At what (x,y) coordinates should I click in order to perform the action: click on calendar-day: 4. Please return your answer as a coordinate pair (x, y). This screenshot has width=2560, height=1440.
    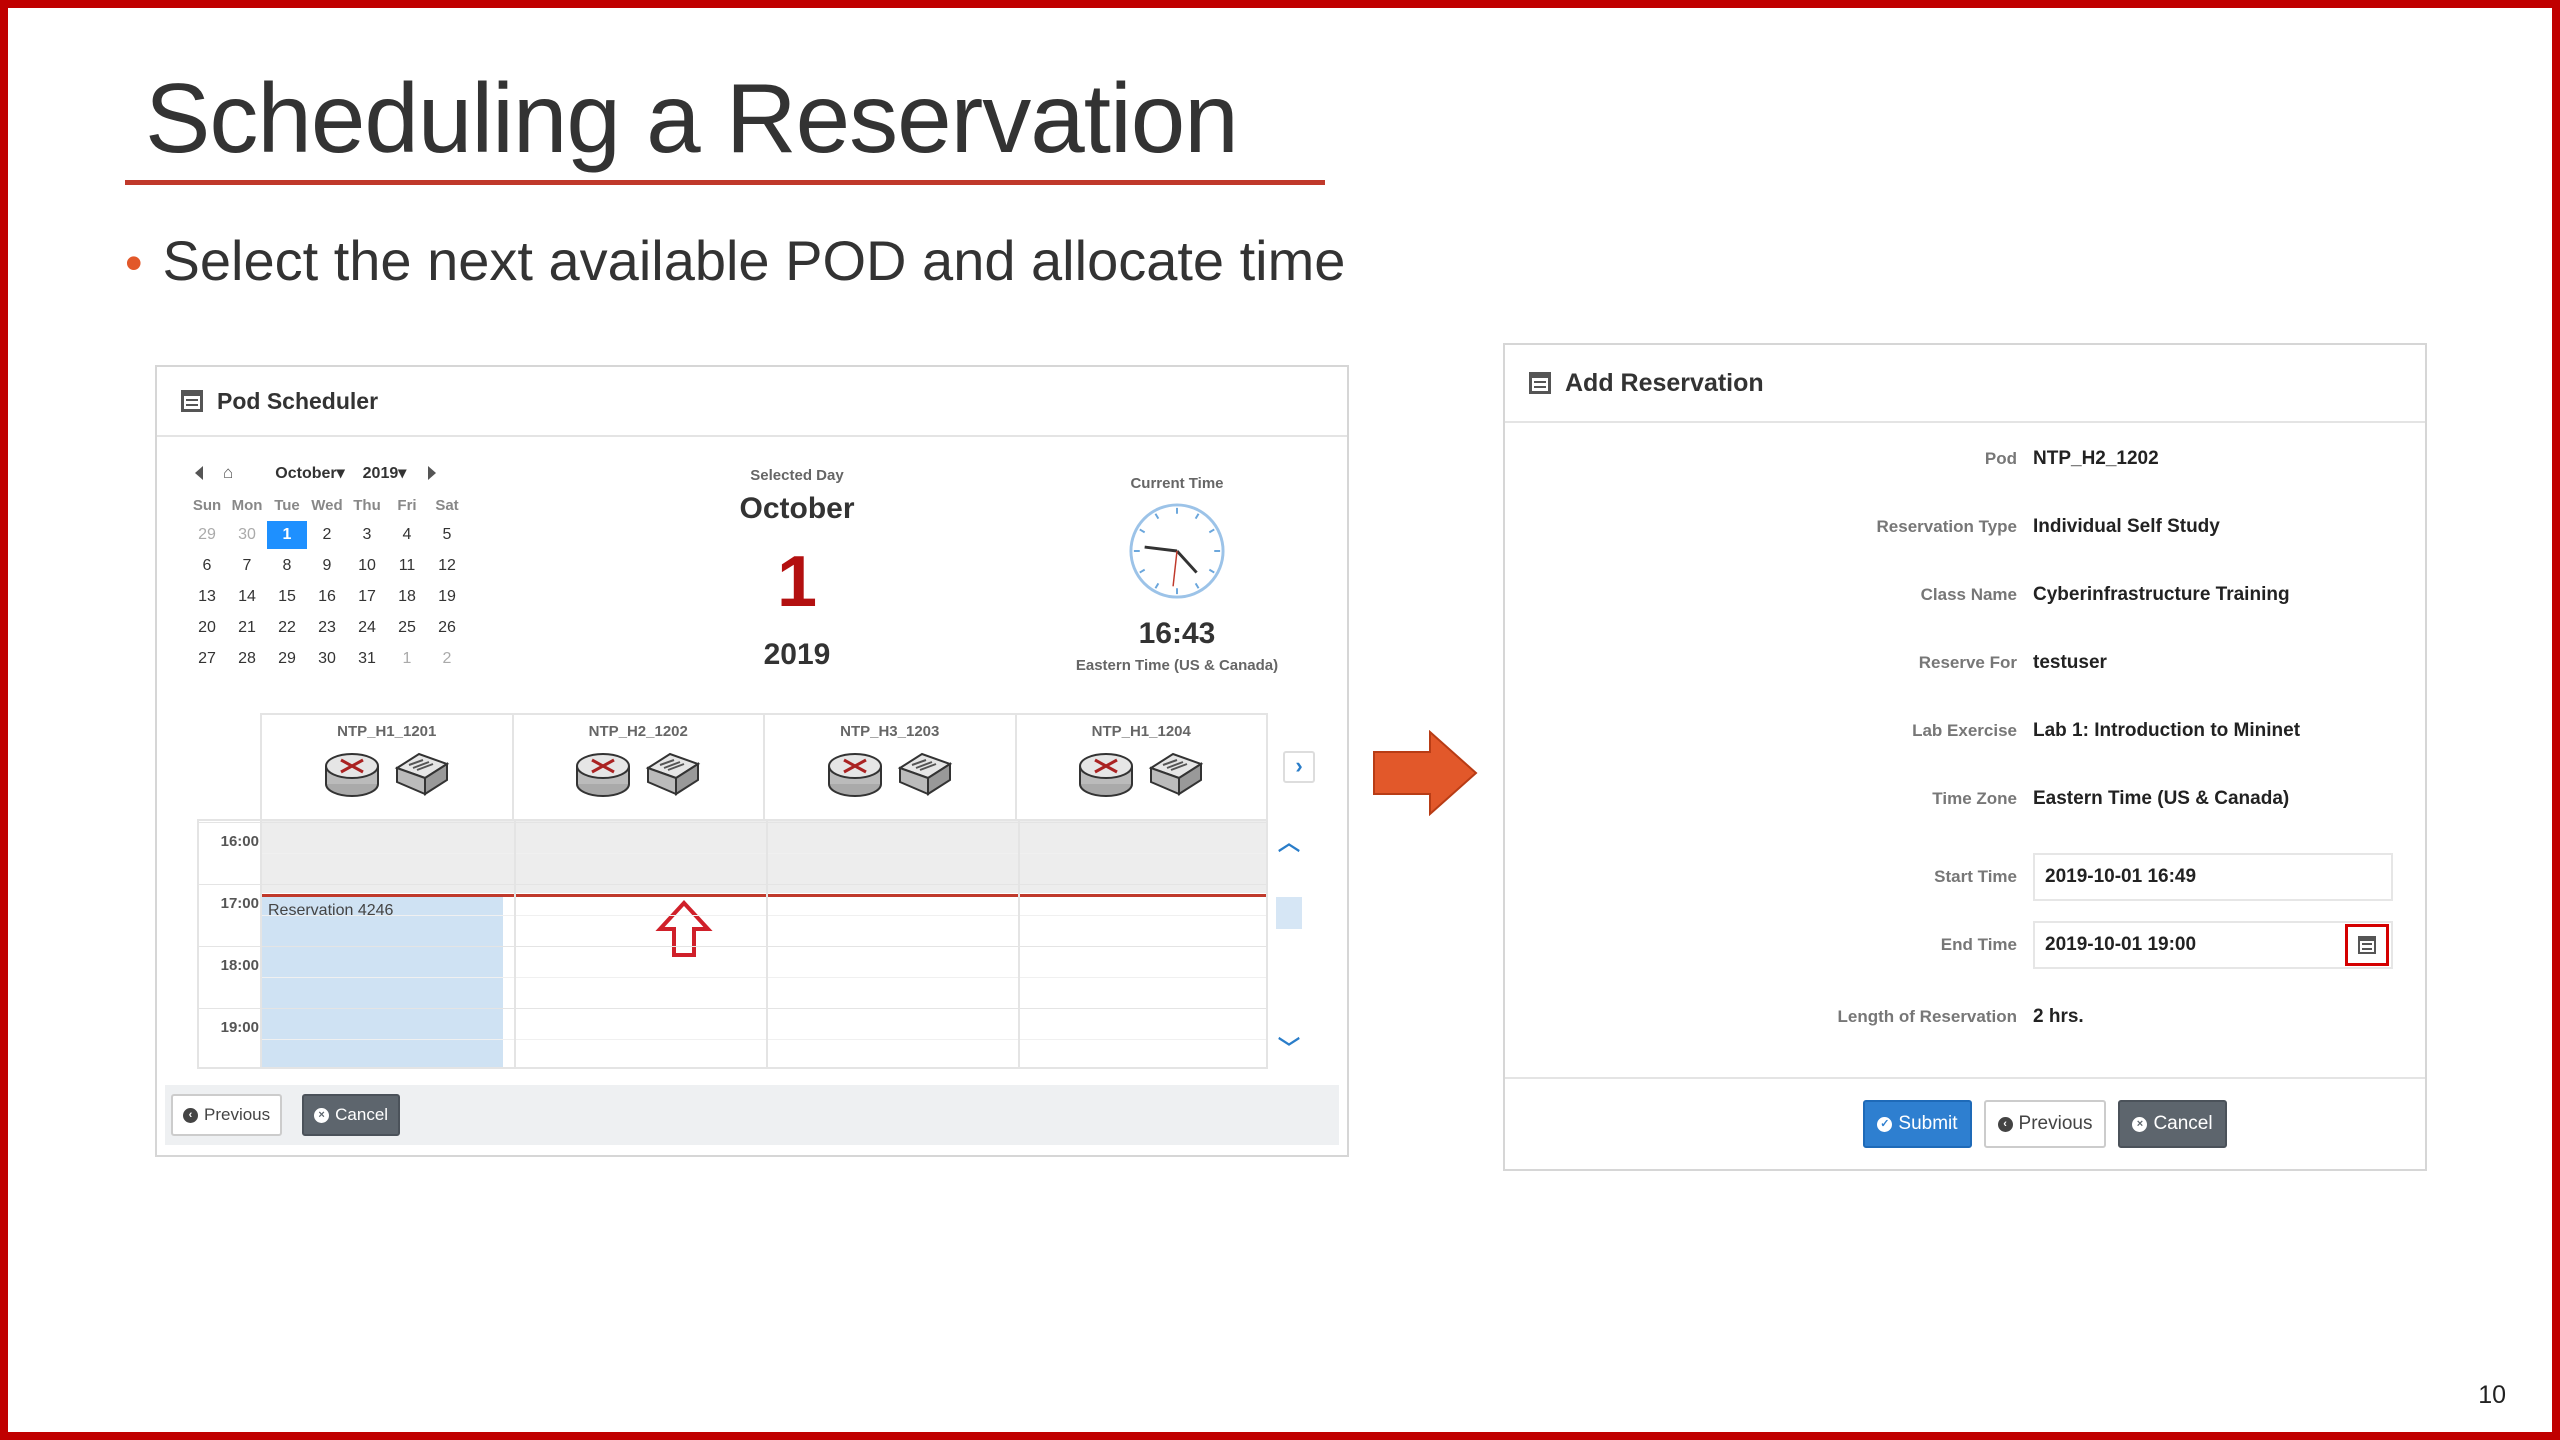
    Looking at the image, I should click on (407, 535).